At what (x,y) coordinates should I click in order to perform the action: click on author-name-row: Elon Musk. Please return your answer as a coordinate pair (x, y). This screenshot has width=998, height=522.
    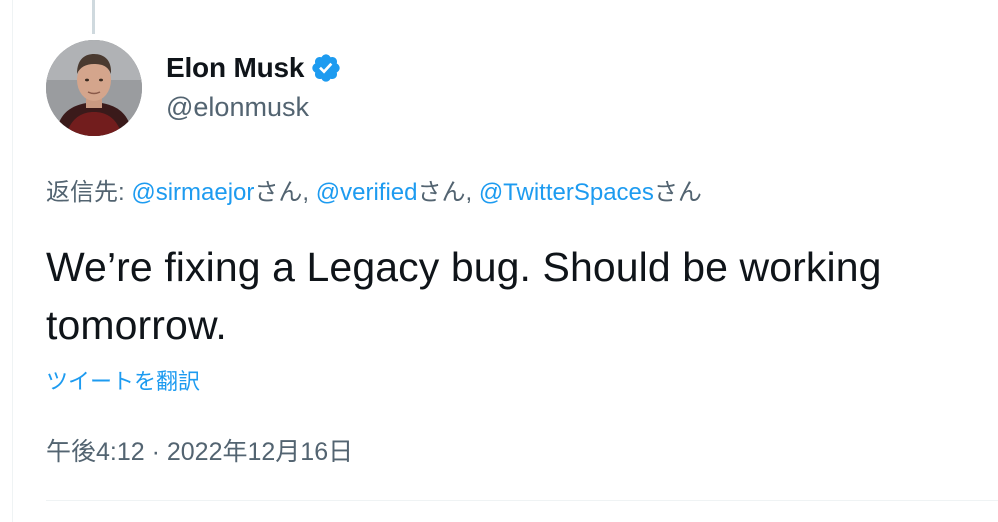
    Looking at the image, I should click on (254, 68).